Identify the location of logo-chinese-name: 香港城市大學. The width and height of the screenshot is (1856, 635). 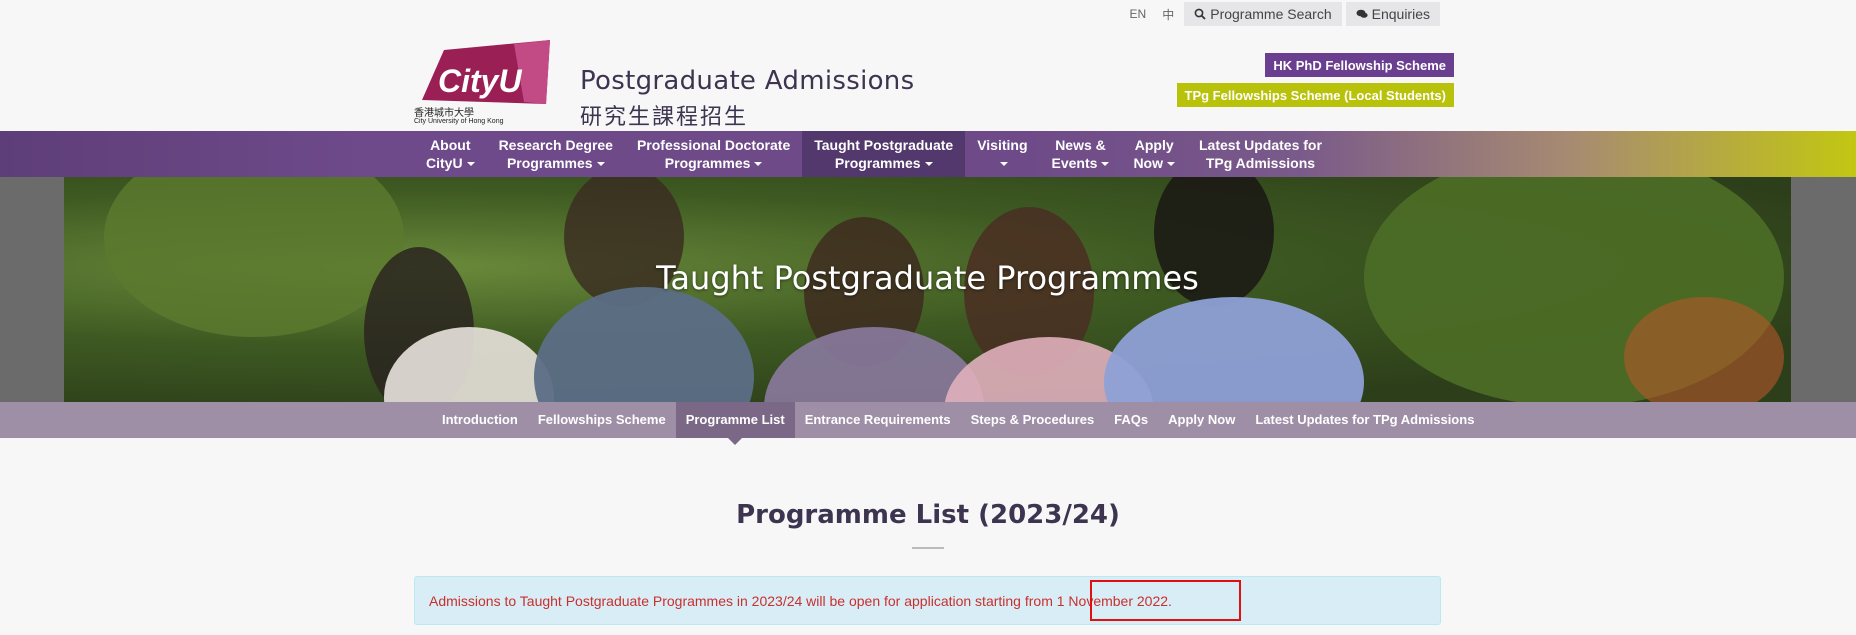
(444, 113).